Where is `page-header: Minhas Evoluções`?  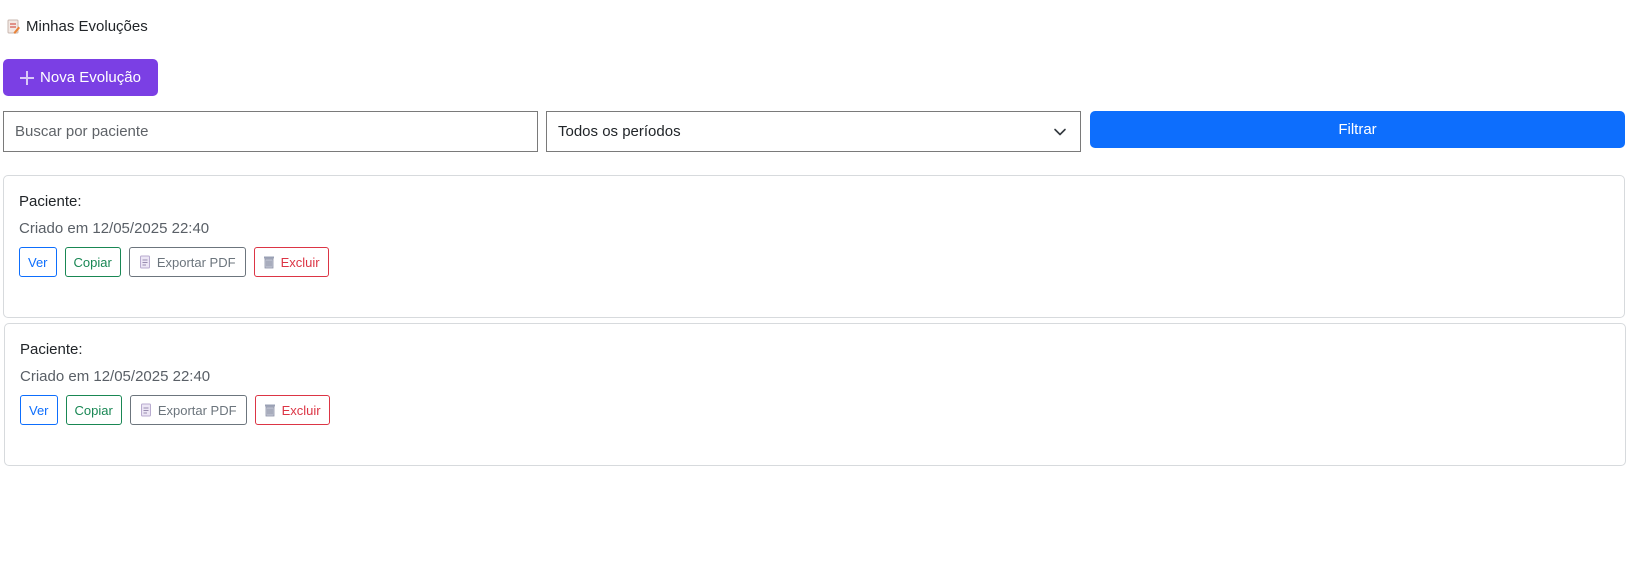
page-header: Minhas Evoluções is located at coordinates (77, 26).